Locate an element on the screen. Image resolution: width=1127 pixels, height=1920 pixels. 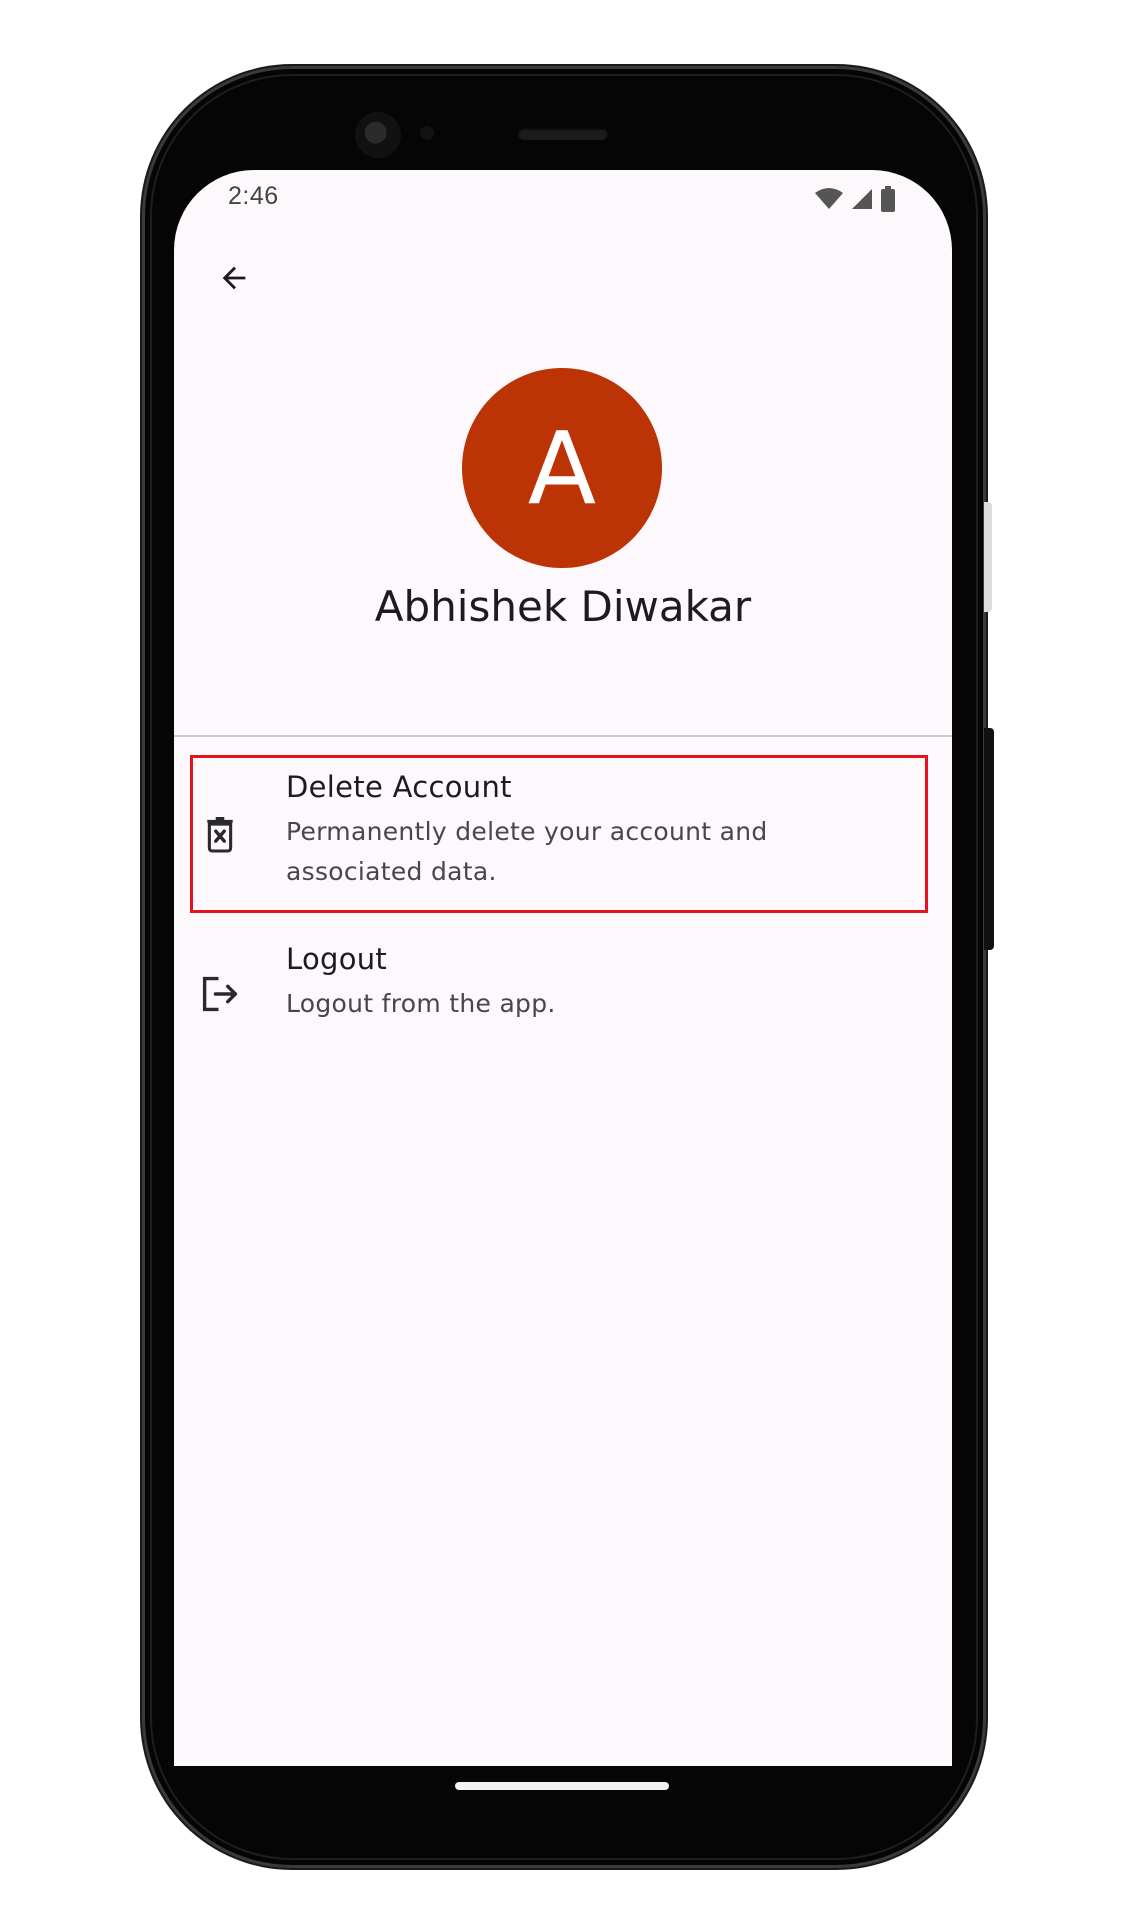
proximity-sensor is located at coordinates (427, 133).